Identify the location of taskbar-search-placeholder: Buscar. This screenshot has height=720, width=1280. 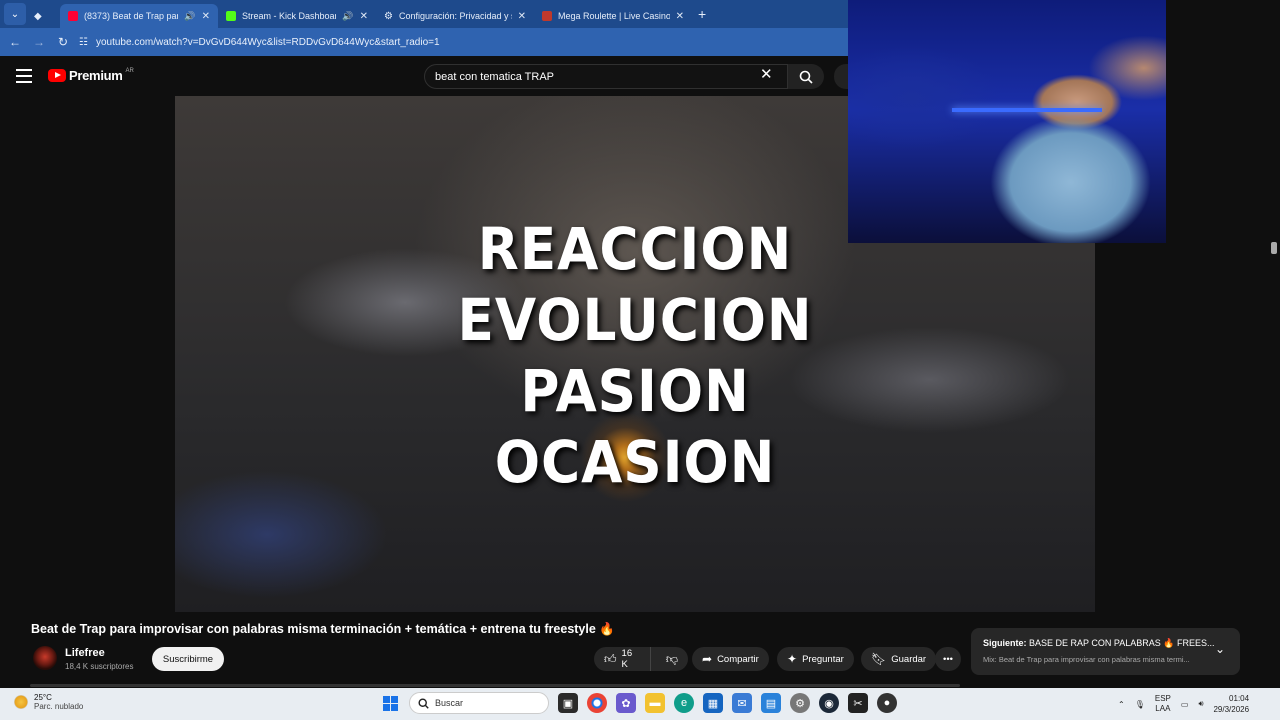
(449, 703).